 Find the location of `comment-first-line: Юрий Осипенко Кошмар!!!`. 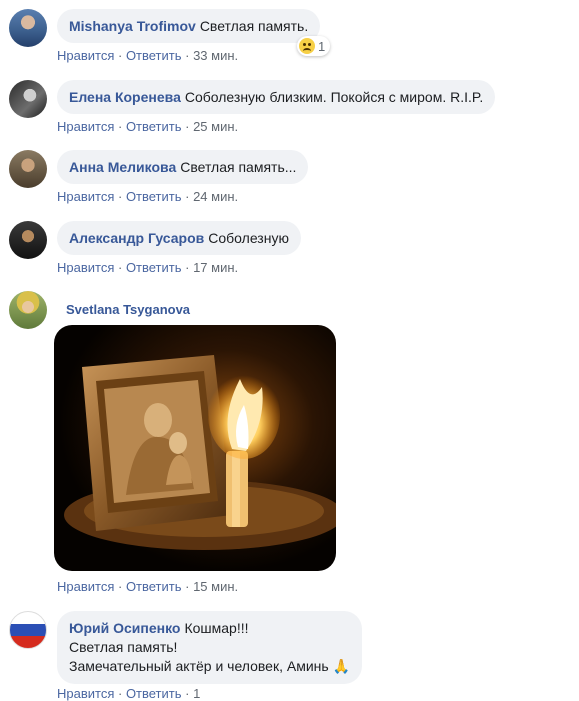

comment-first-line: Юрий Осипенко Кошмар!!! is located at coordinates (209, 628).